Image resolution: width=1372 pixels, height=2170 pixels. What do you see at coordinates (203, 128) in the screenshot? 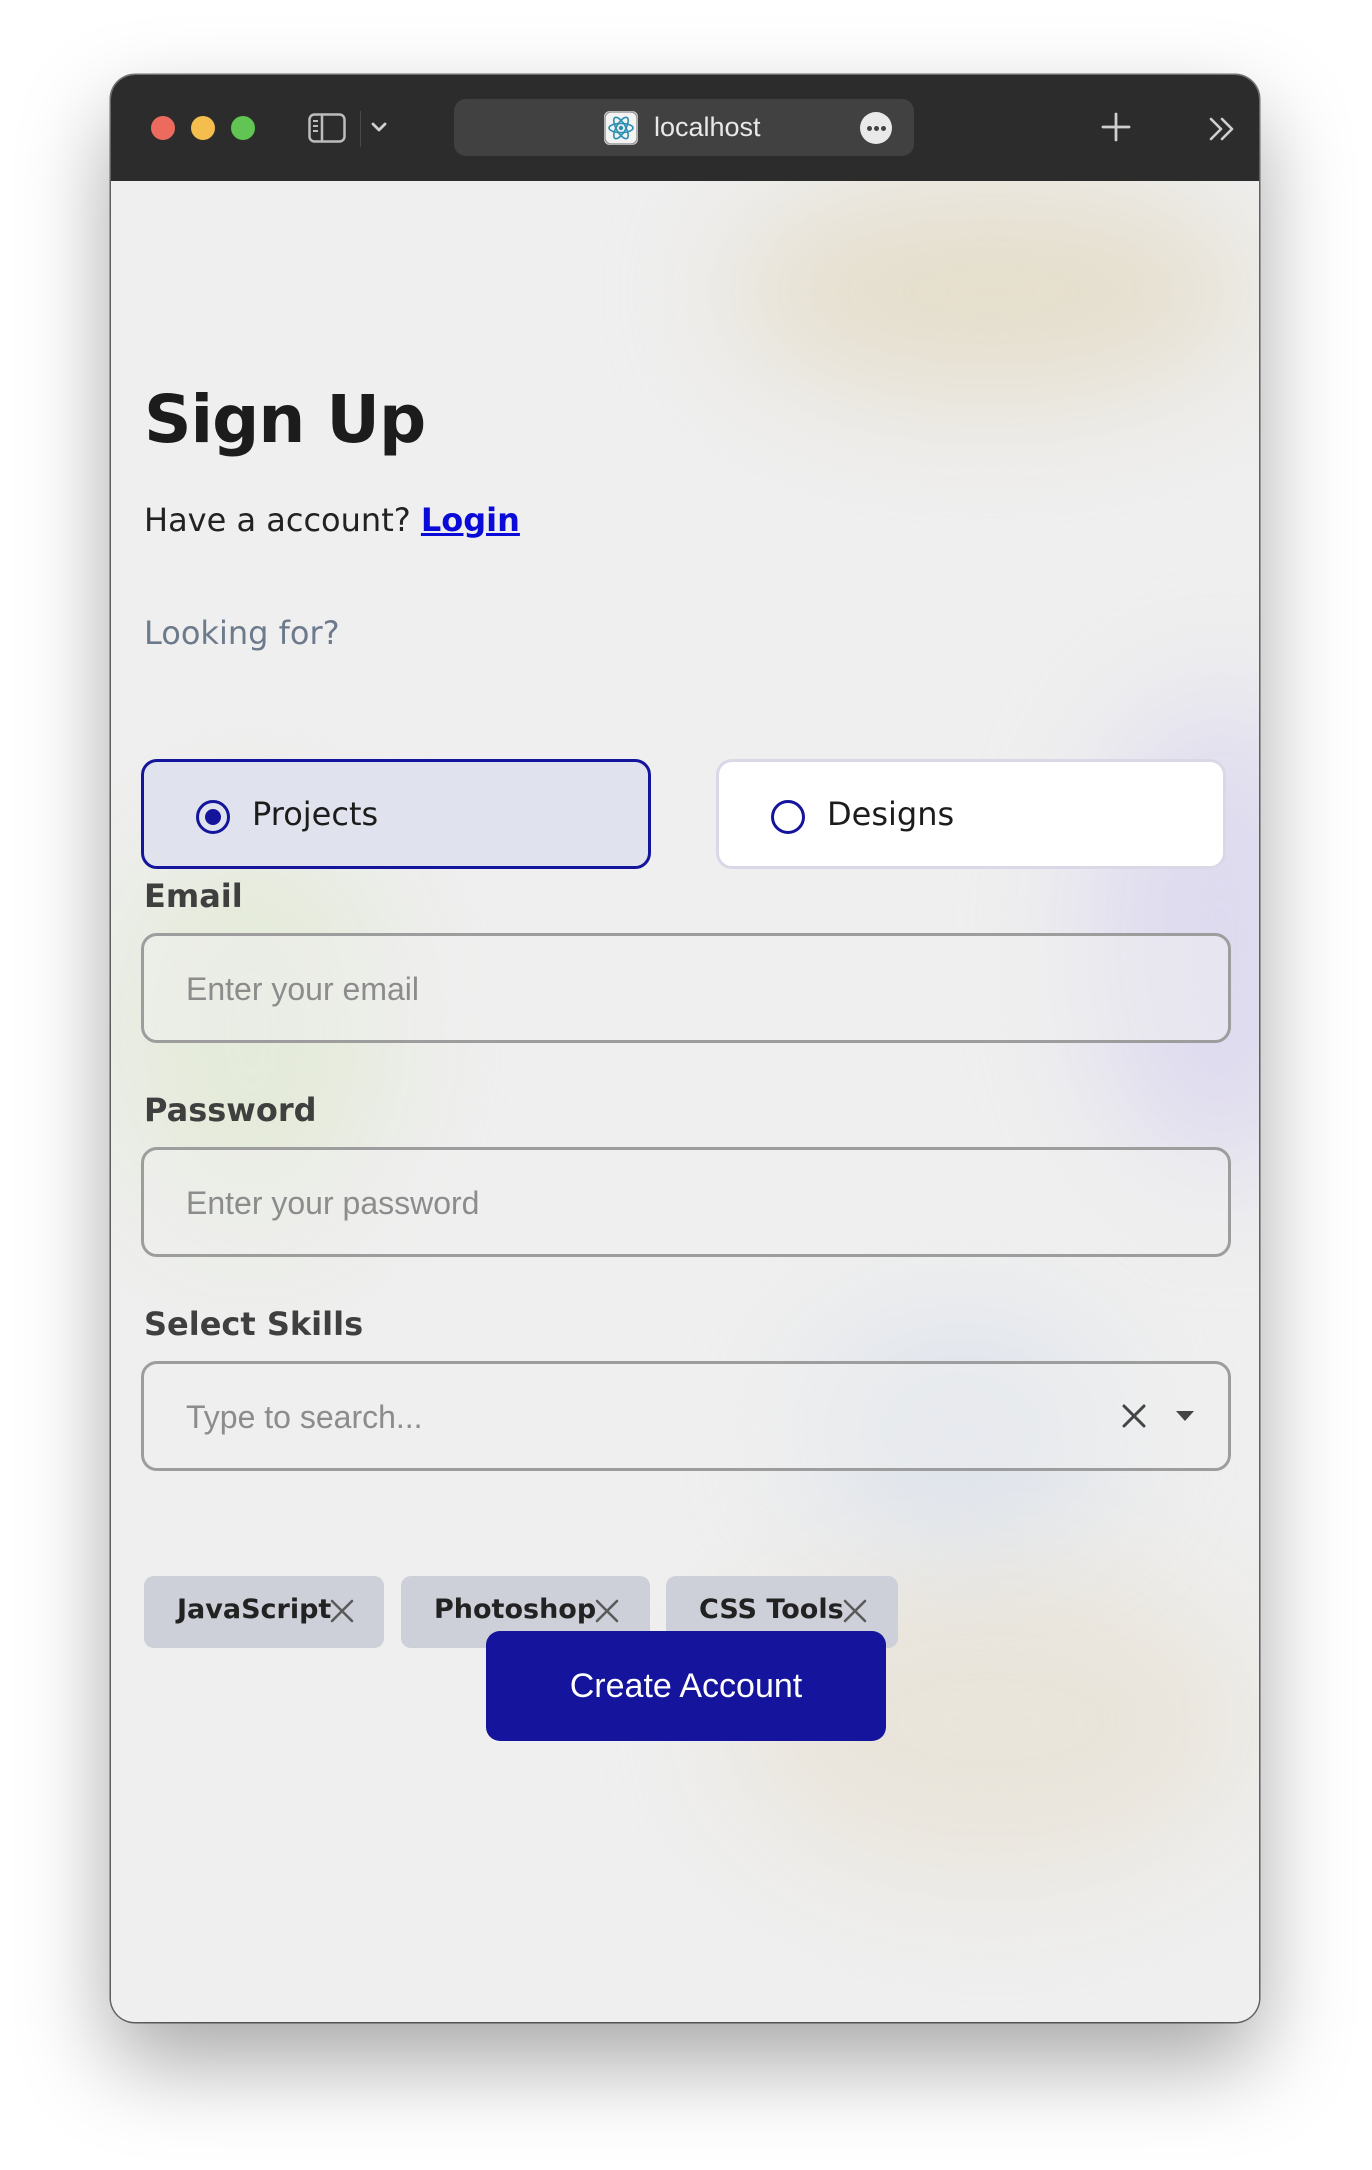
I see `minimize-window-button` at bounding box center [203, 128].